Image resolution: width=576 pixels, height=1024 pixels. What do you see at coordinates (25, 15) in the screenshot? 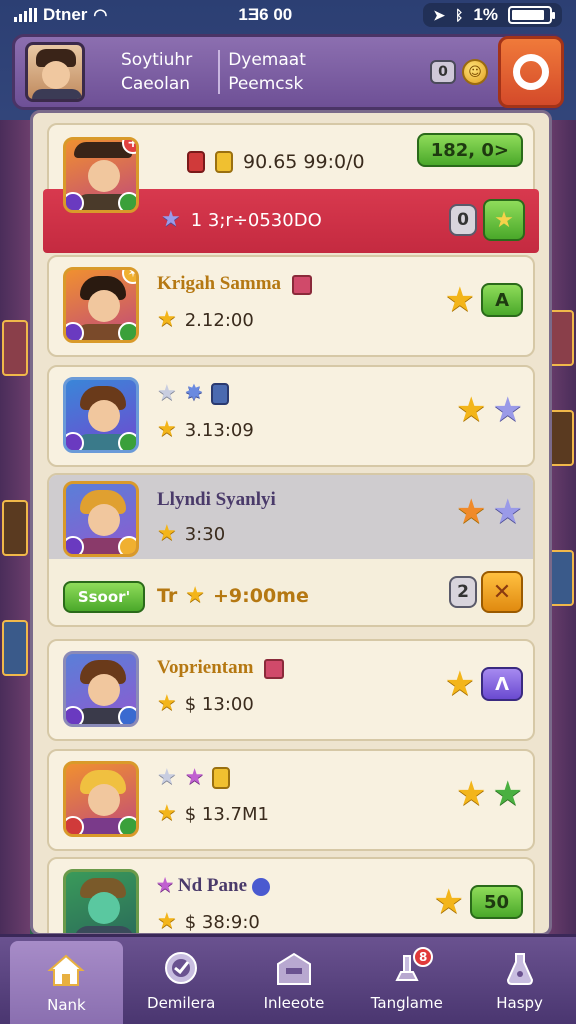
I see `signal-icon` at bounding box center [25, 15].